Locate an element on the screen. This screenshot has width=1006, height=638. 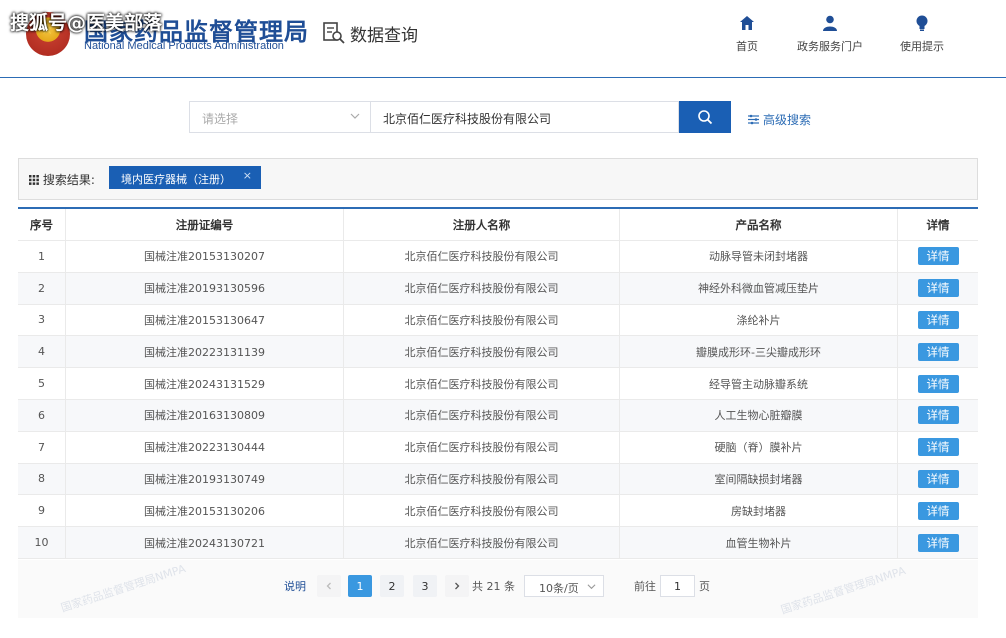
header-product: 产品名称 is located at coordinates (759, 224).